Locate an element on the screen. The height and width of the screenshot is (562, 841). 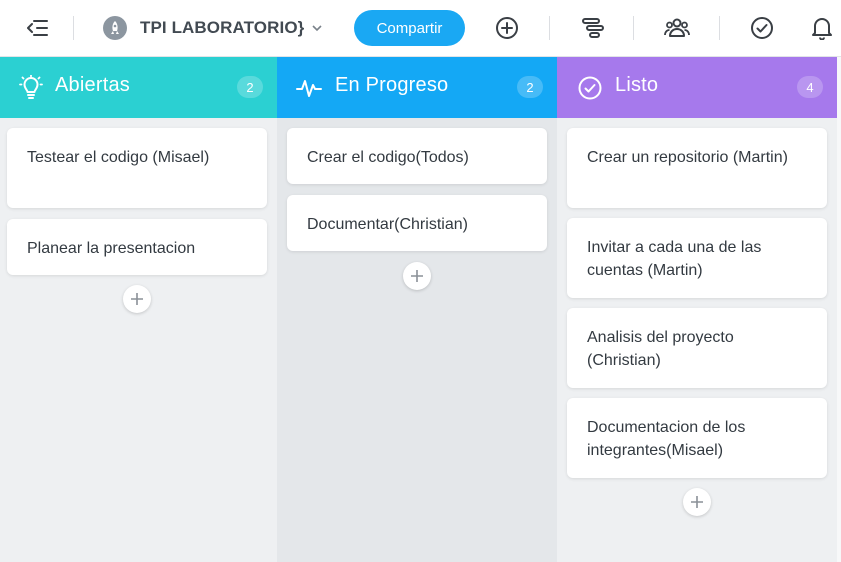
chevron-down-icon is located at coordinates (317, 28).